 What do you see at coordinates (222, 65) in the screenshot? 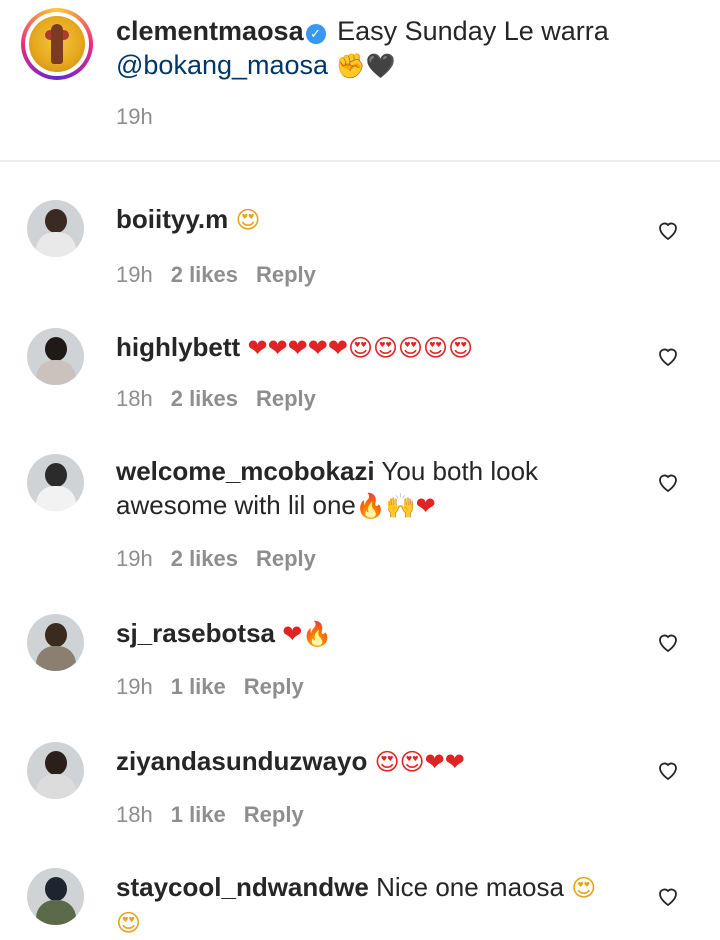
I see `caption-mention: @bokang_maosa` at bounding box center [222, 65].